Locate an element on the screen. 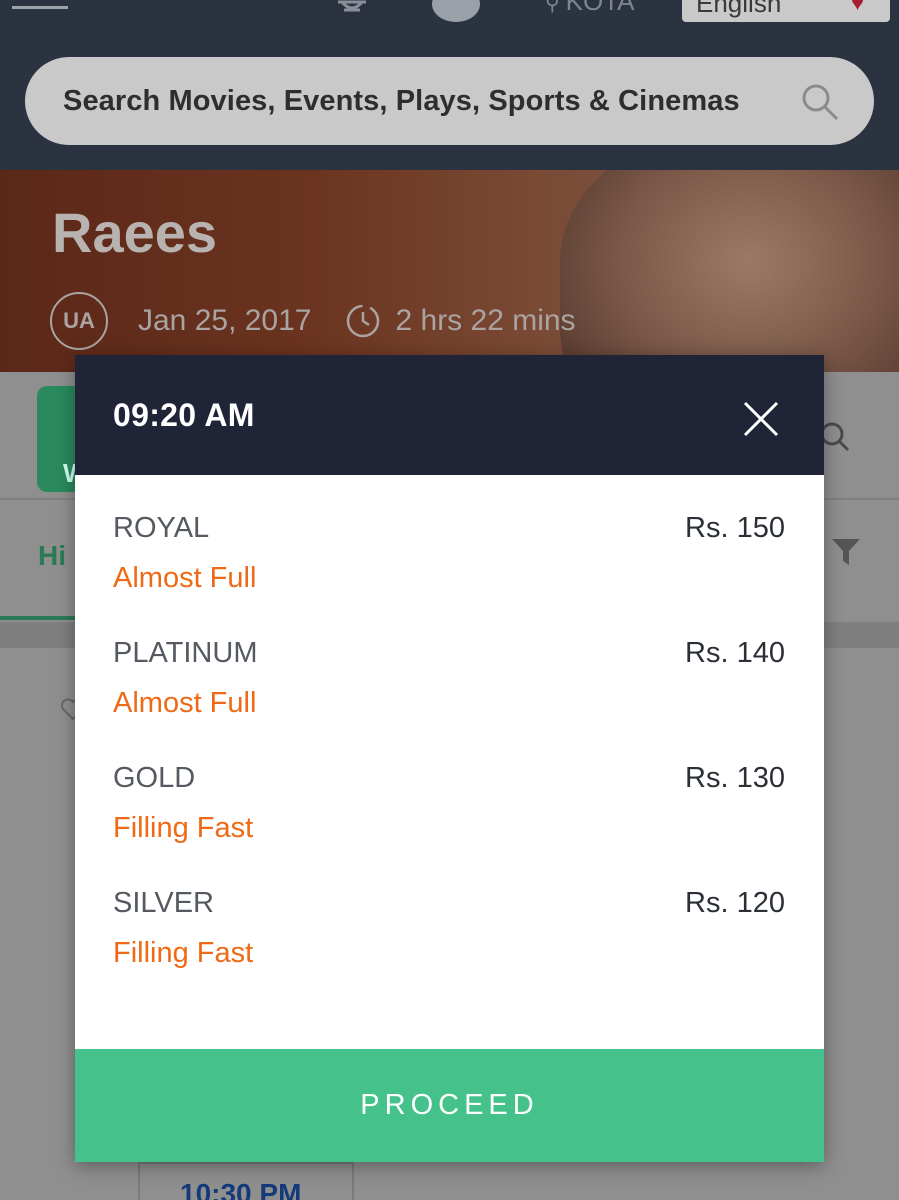 The height and width of the screenshot is (1200, 899). seat-category-row: PLATINUM Rs. 140 Almost Full is located at coordinates (449, 697).